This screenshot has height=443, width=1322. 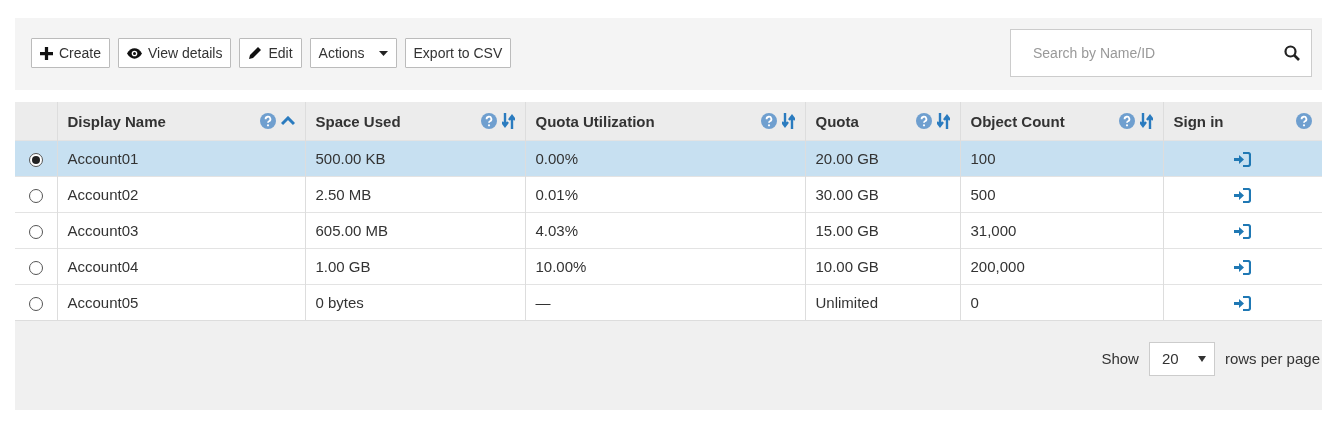 I want to click on eye-icon, so click(x=135, y=53).